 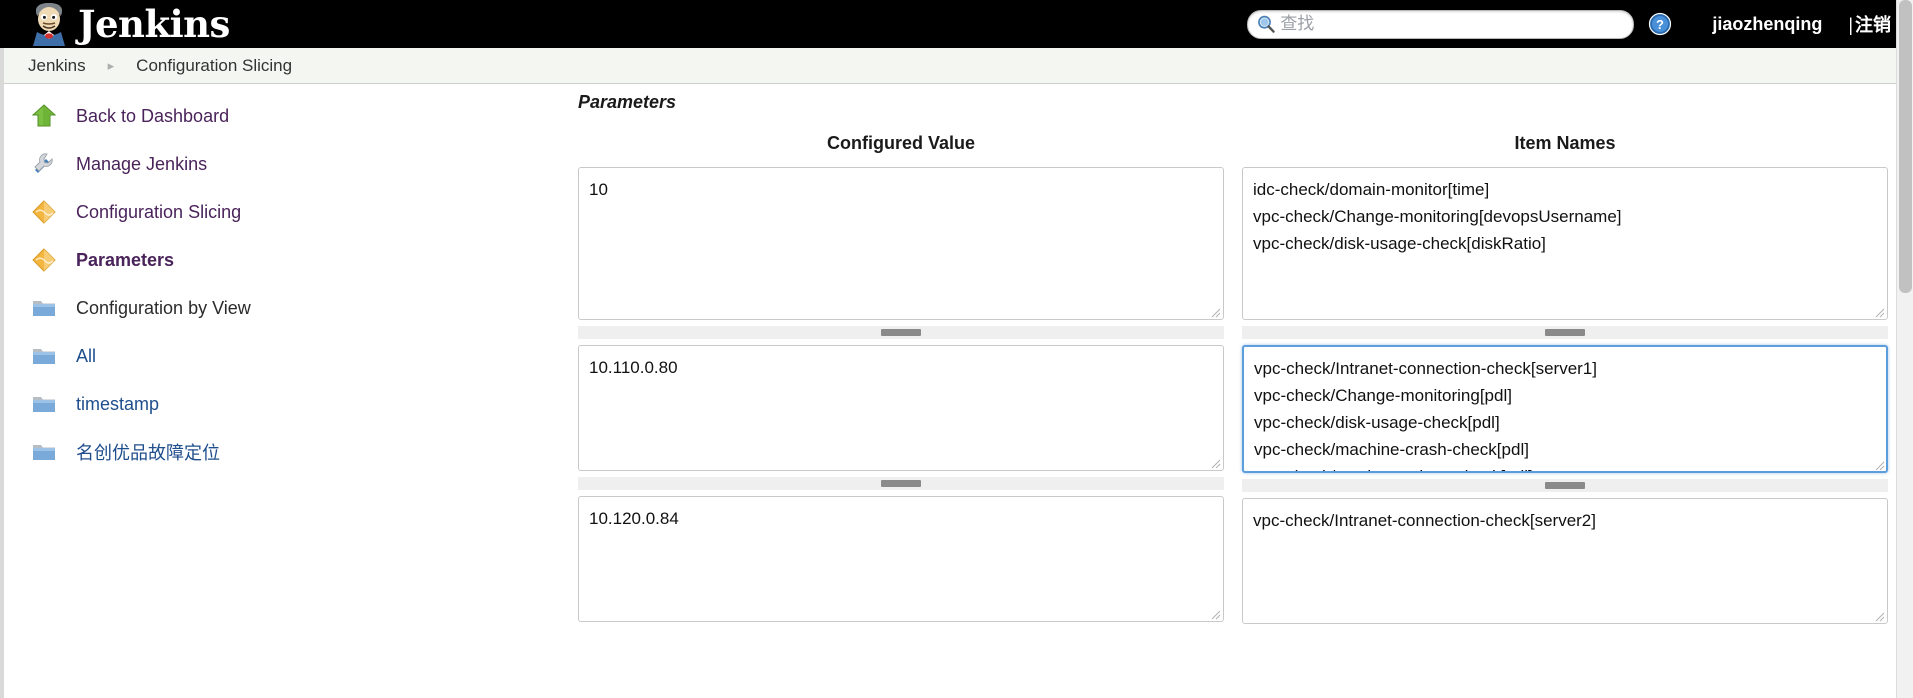 I want to click on sidebar-item-label: Manage Jenkins, so click(x=142, y=163).